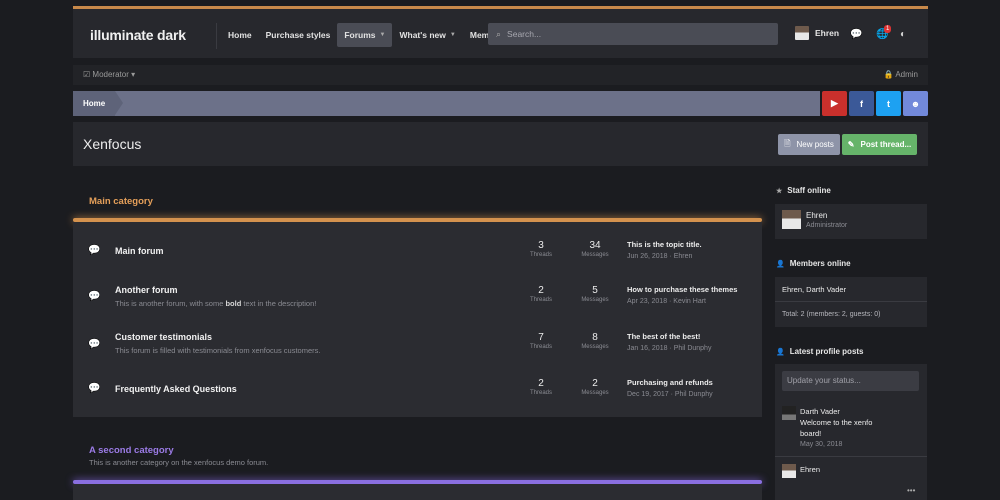  Describe the element at coordinates (888, 74) in the screenshot. I see `lock-icon: 🔒` at that location.